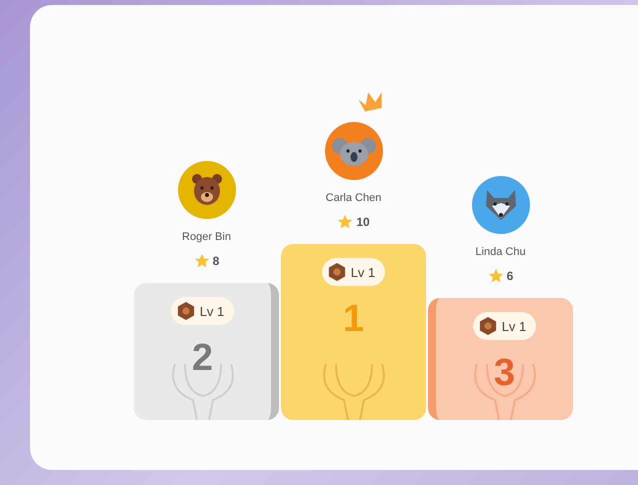 The image size is (638, 485). What do you see at coordinates (216, 261) in the screenshot?
I see `score-value: 8` at bounding box center [216, 261].